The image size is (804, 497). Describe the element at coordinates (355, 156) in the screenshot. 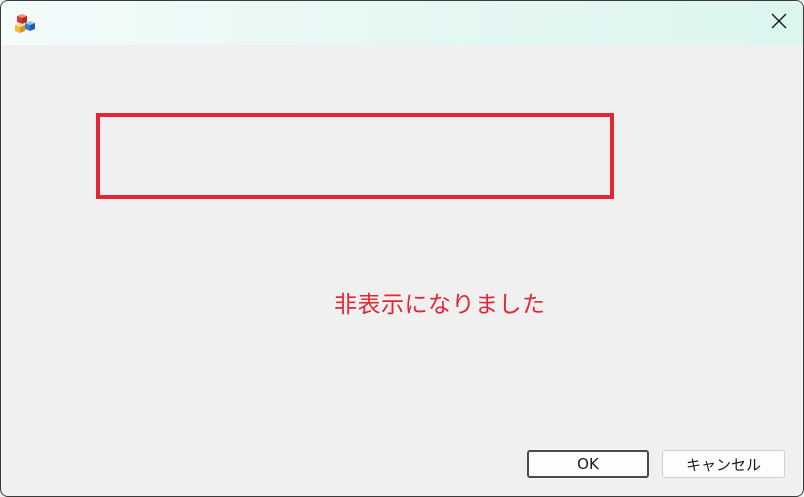

I see `highlight-box` at that location.